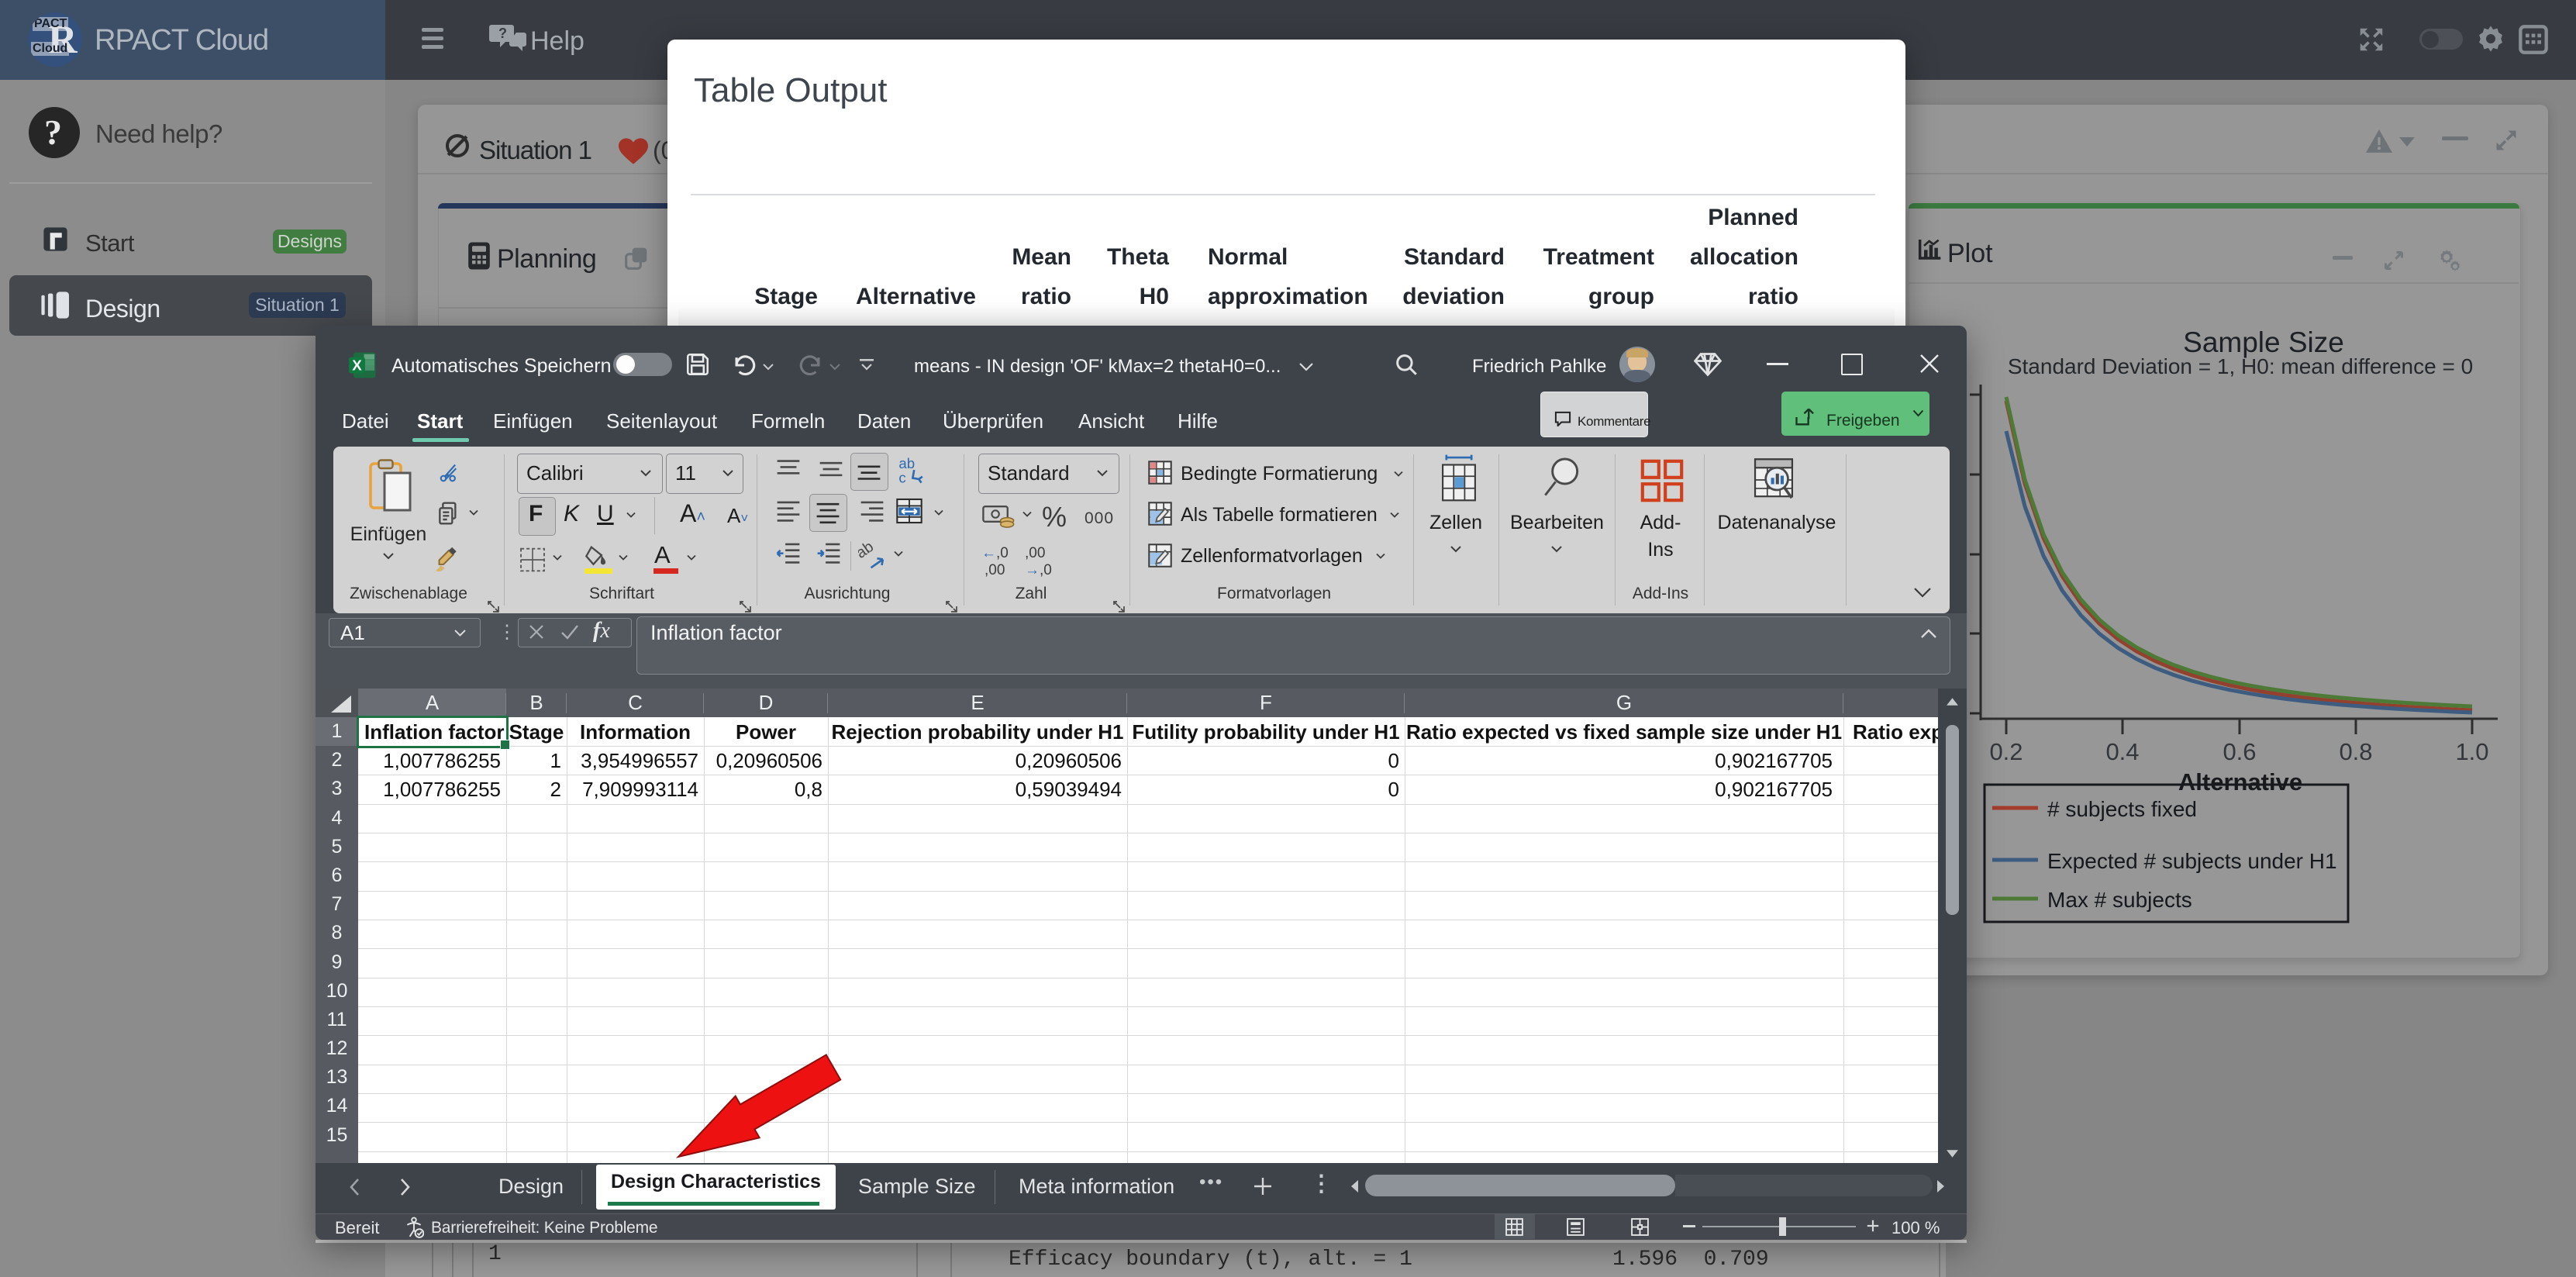 The height and width of the screenshot is (1277, 2576). I want to click on svg-text: 0.6, so click(2239, 752).